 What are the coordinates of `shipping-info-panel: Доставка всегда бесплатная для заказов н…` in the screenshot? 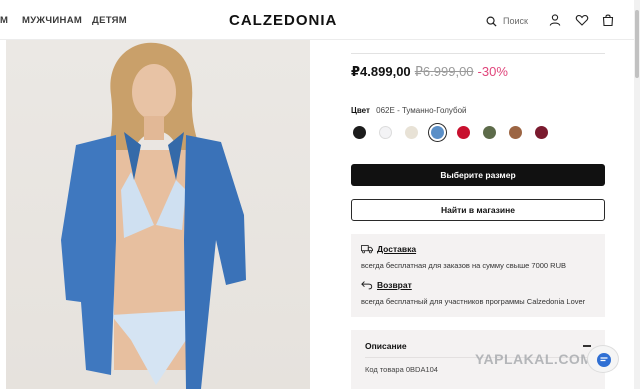 It's located at (478, 275).